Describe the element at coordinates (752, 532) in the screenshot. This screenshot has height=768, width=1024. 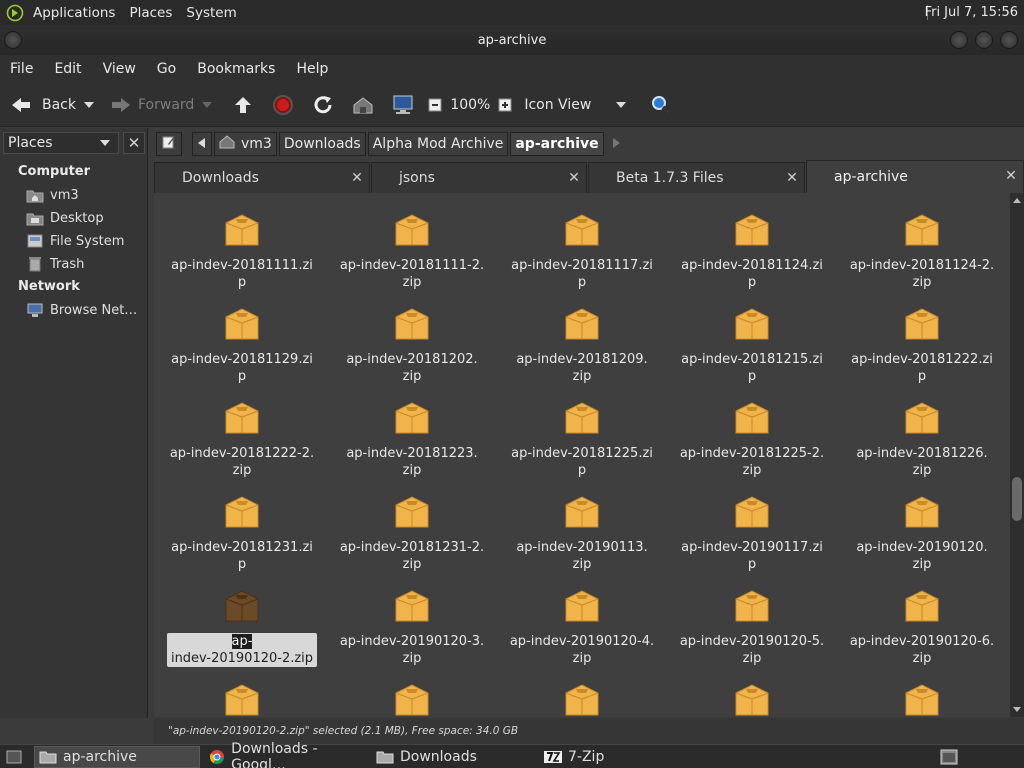
I see `file-item: ap-indev-20190117.zip` at that location.